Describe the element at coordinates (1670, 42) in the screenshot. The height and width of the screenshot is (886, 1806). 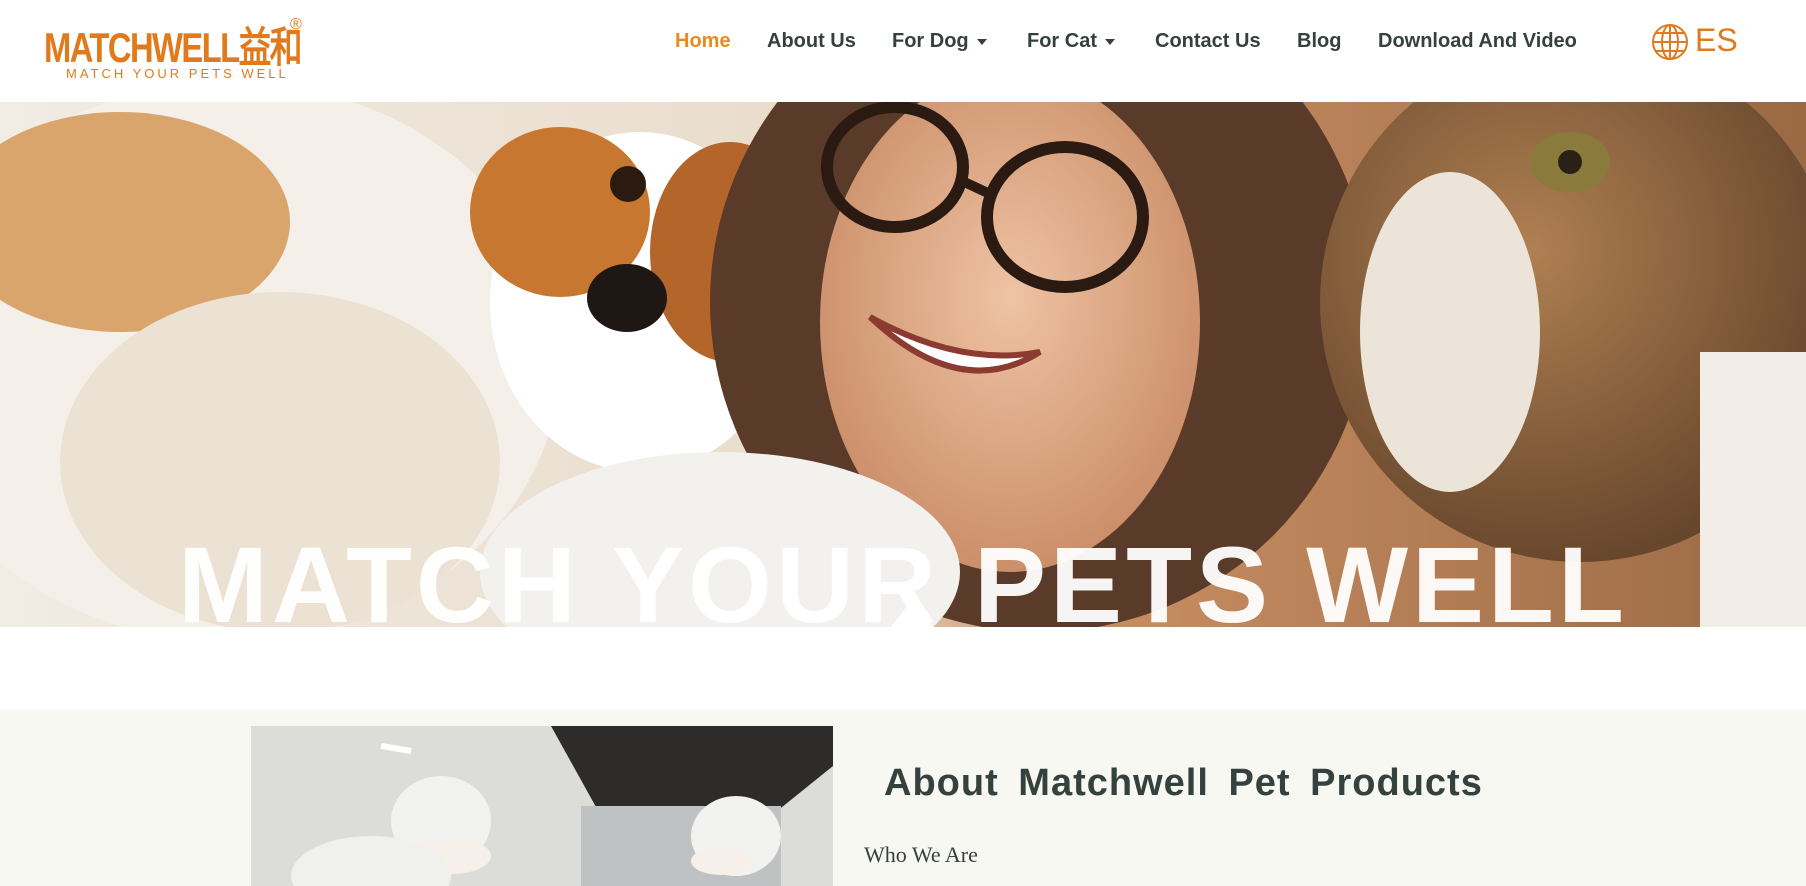
I see `globe-icon` at that location.